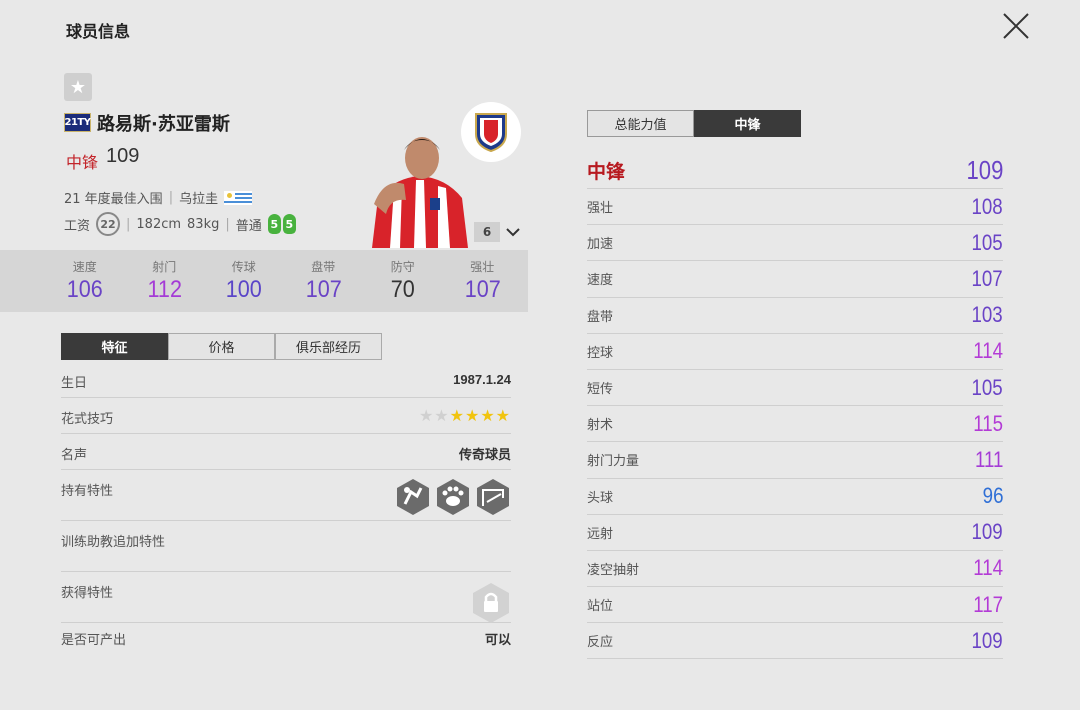 The image size is (1080, 710). I want to click on right-foot-icon: 5, so click(289, 224).